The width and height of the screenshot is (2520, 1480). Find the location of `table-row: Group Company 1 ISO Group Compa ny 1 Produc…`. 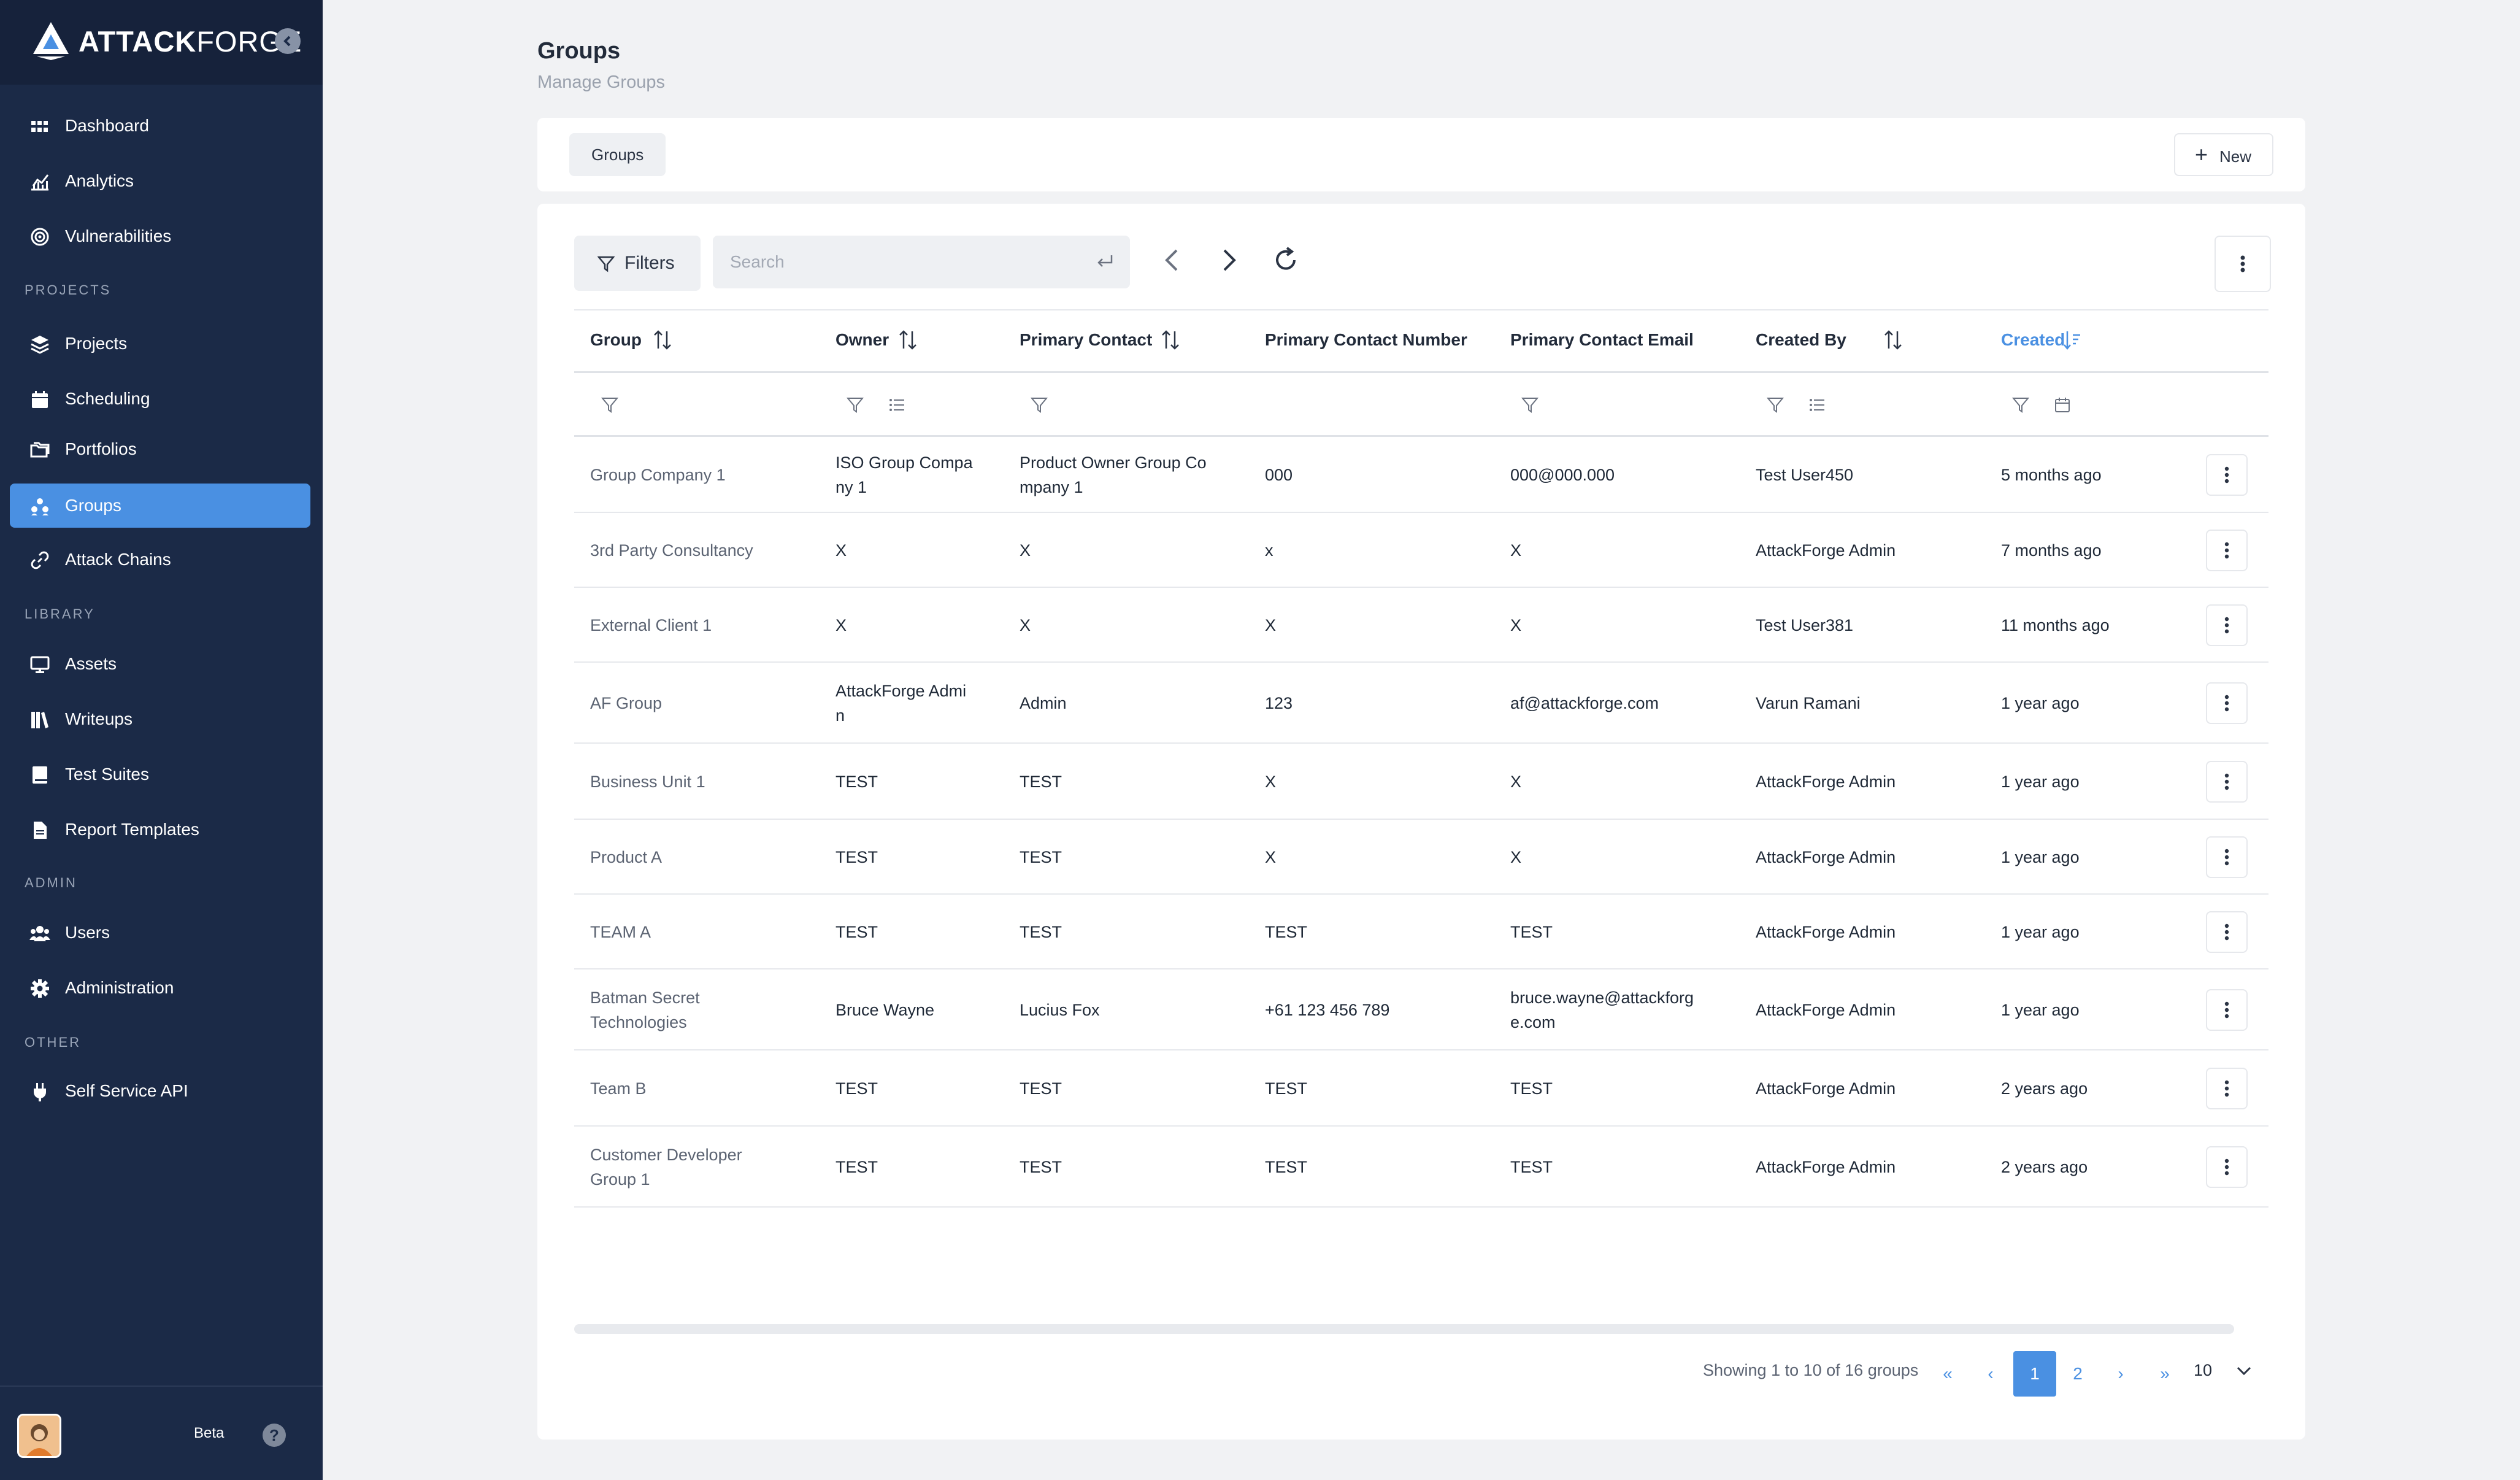

table-row: Group Company 1 ISO Group Compa ny 1 Produc… is located at coordinates (1421, 475).